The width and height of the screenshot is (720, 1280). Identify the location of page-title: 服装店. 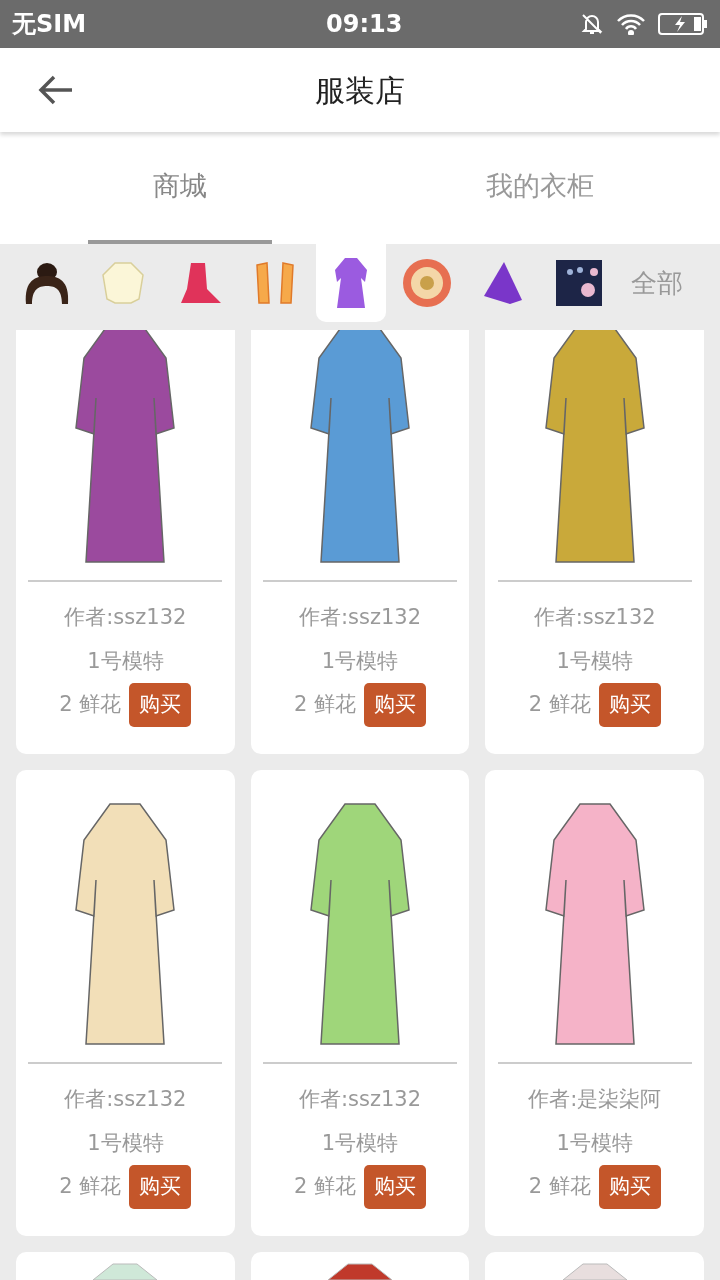
(360, 90).